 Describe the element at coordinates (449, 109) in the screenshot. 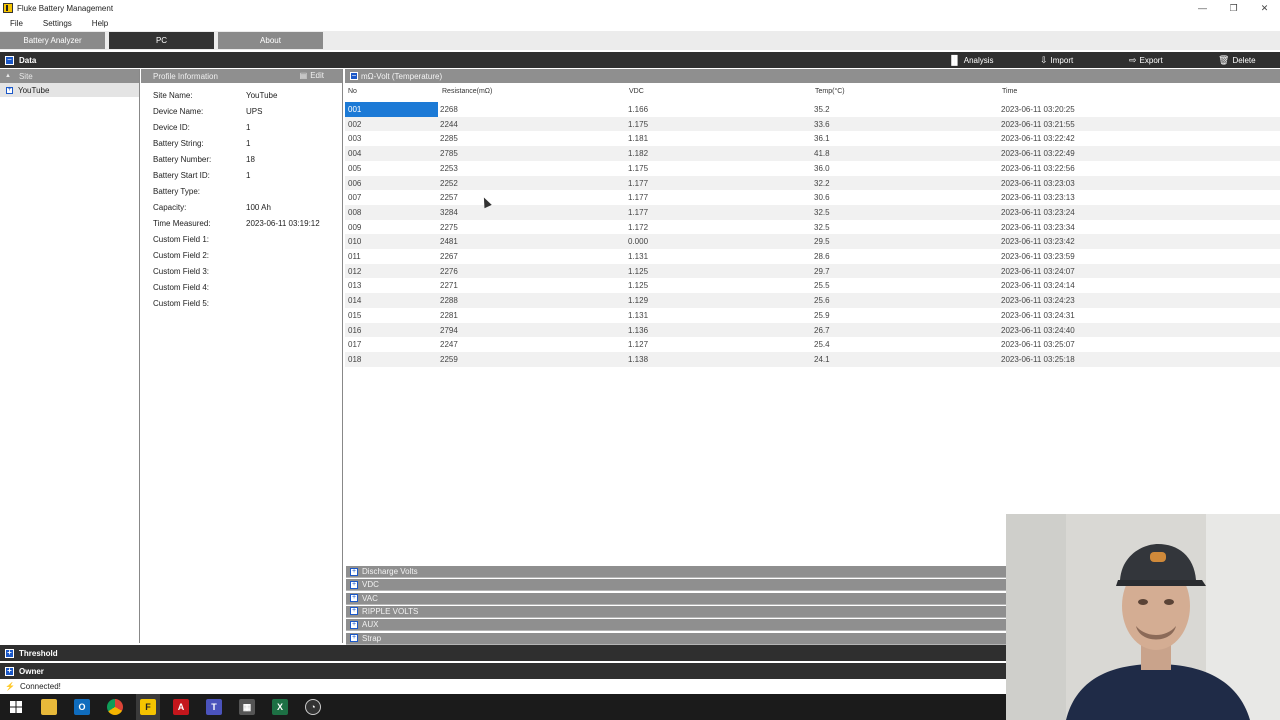

I see `cell-resistance: 2268` at that location.